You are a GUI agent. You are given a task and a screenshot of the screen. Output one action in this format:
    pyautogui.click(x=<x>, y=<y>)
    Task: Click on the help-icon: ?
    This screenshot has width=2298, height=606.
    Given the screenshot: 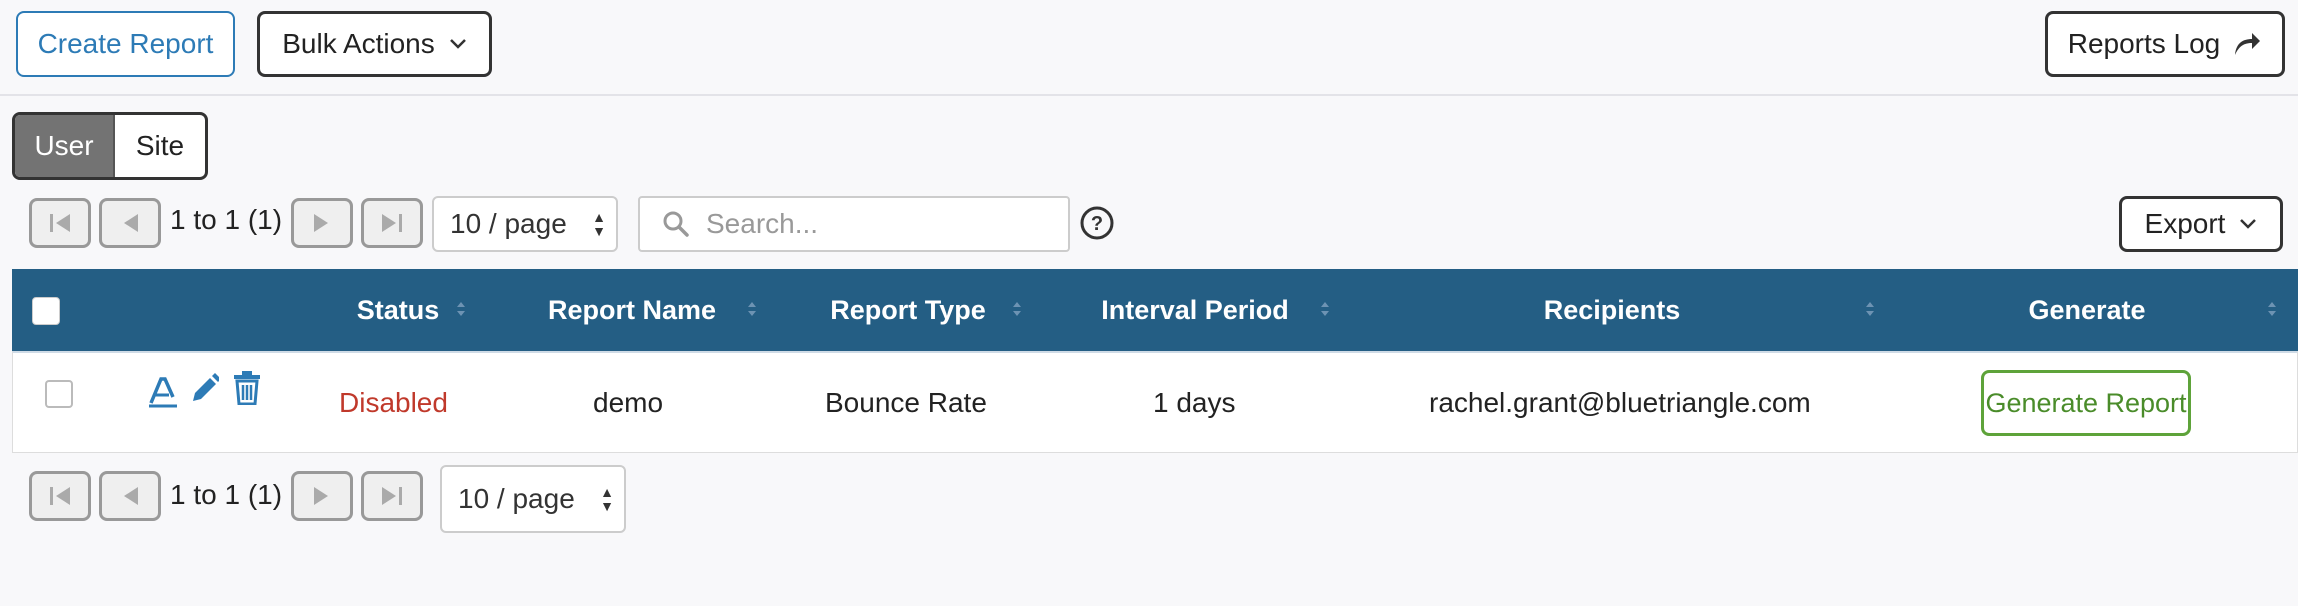 What is the action you would take?
    pyautogui.click(x=1097, y=223)
    